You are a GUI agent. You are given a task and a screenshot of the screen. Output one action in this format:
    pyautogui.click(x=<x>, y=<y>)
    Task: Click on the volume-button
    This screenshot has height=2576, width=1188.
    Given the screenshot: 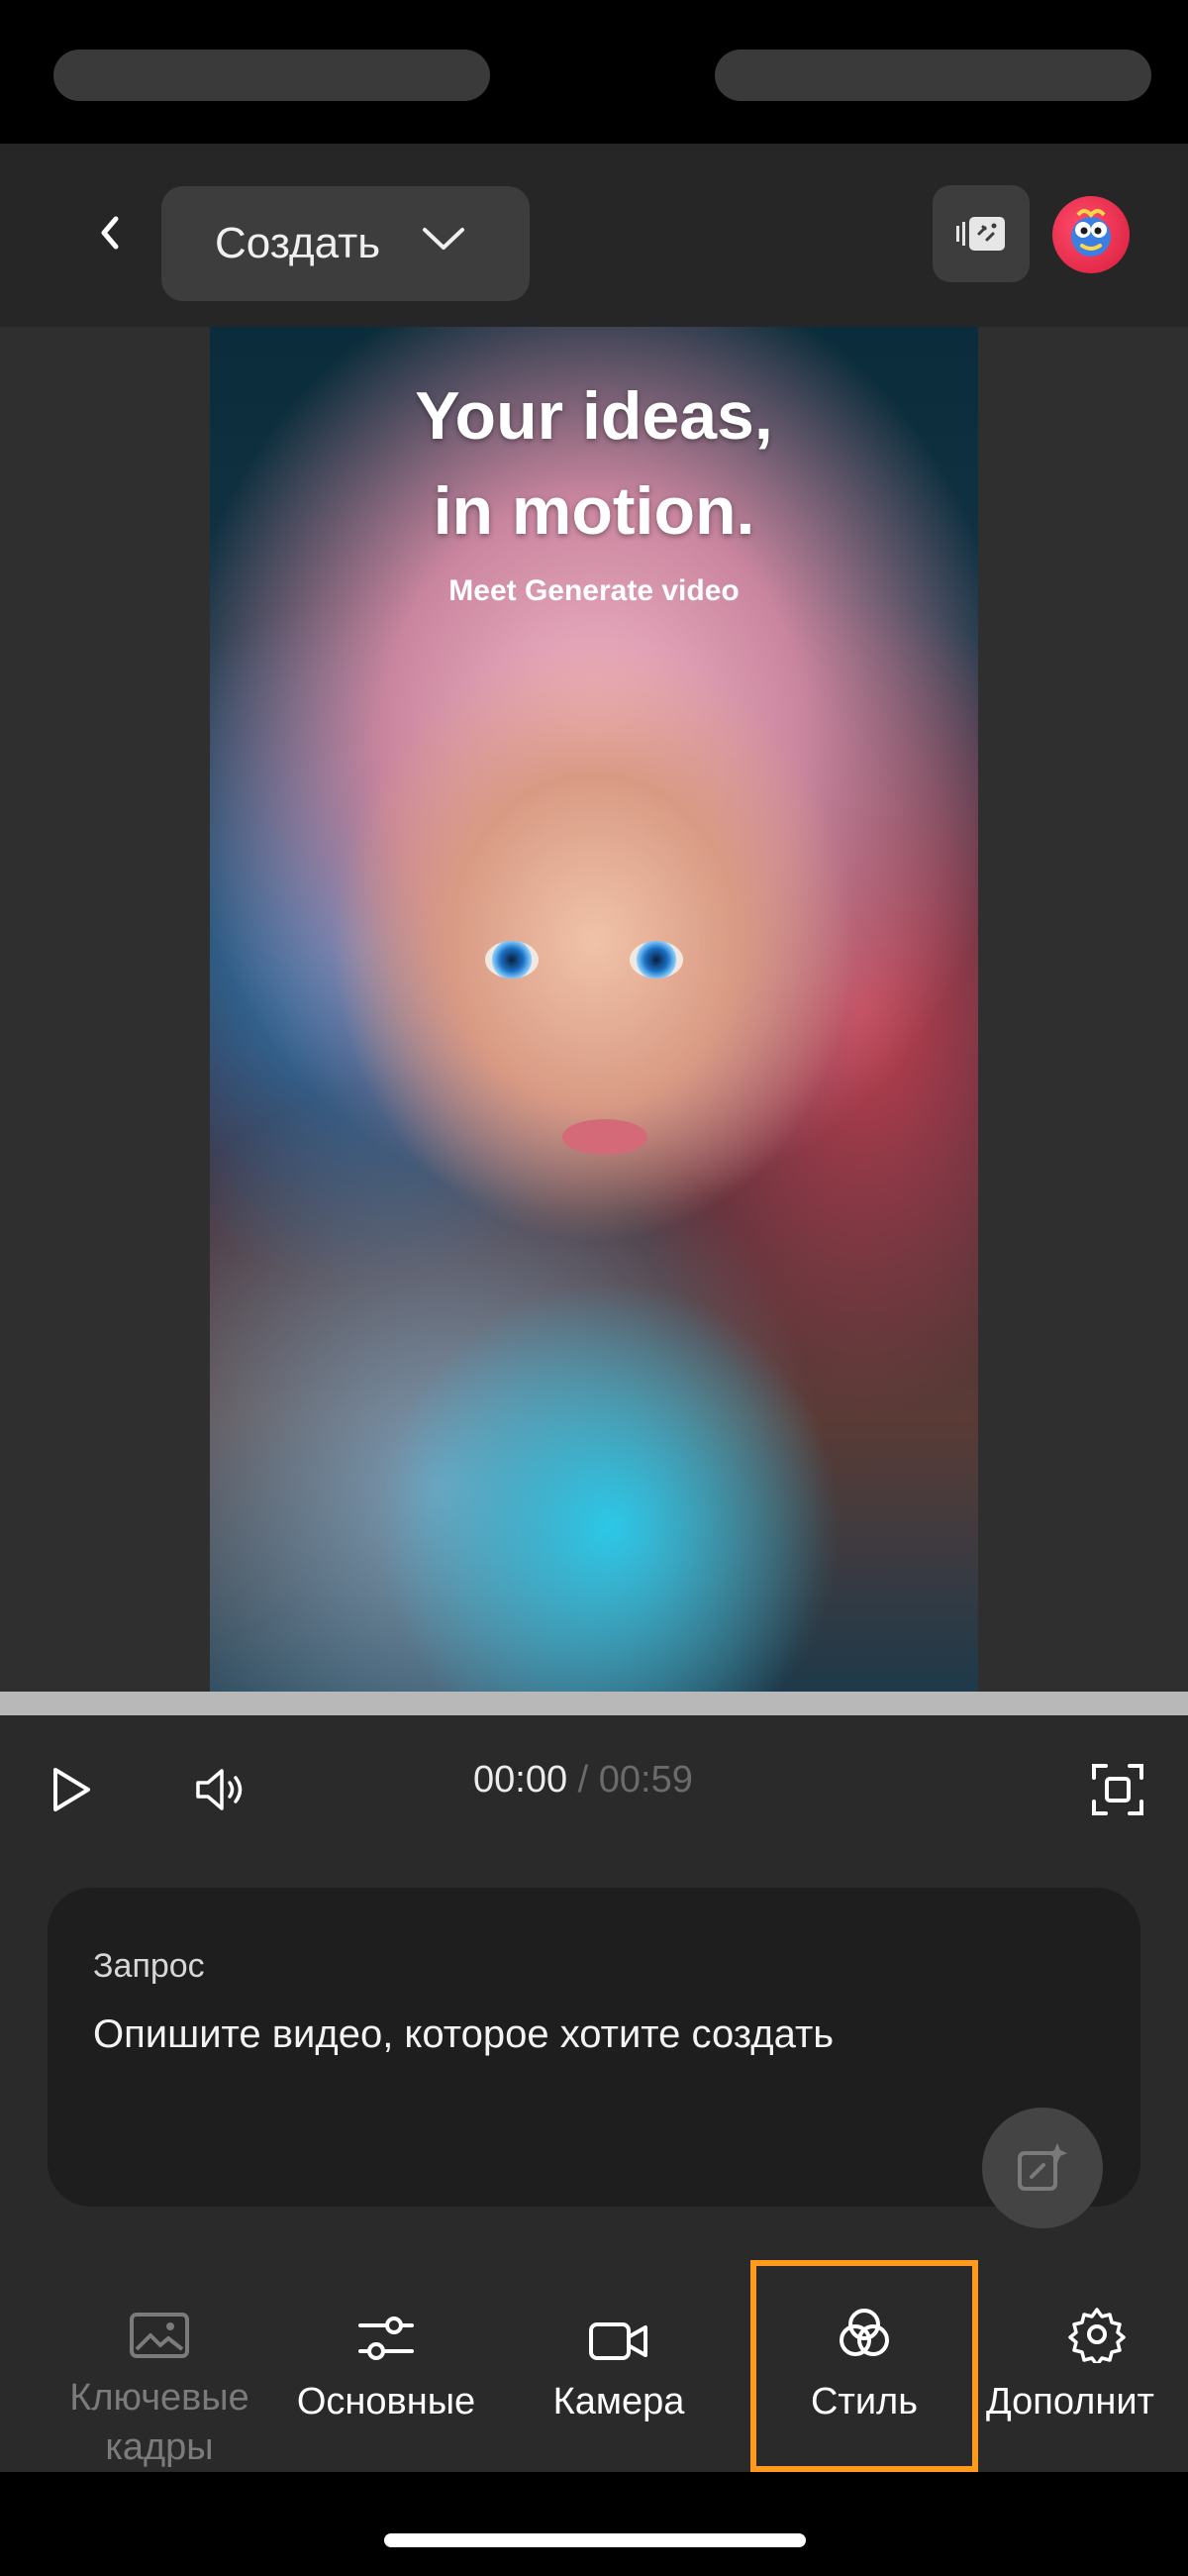 What is the action you would take?
    pyautogui.click(x=220, y=1789)
    